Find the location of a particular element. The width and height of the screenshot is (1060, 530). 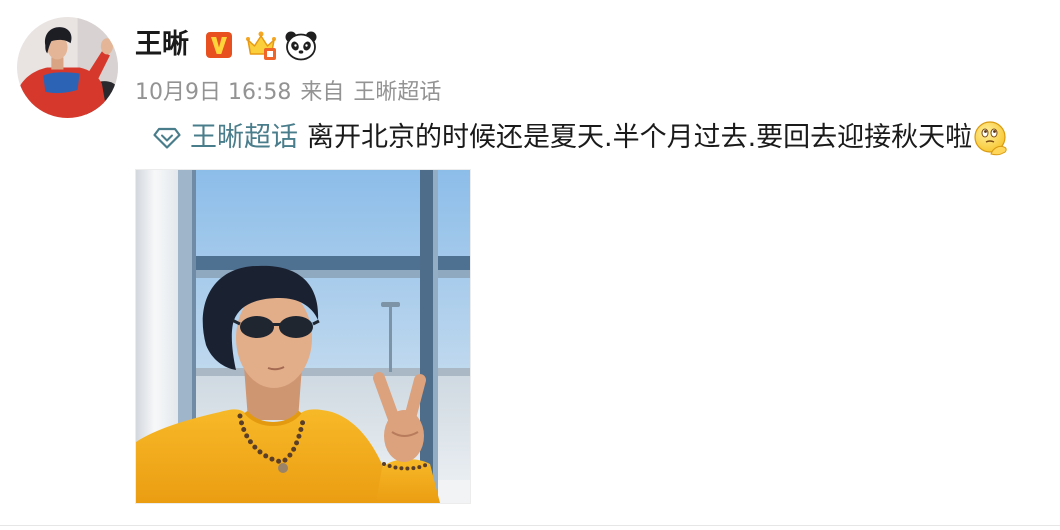

post-source: 王晰超话 is located at coordinates (397, 92).